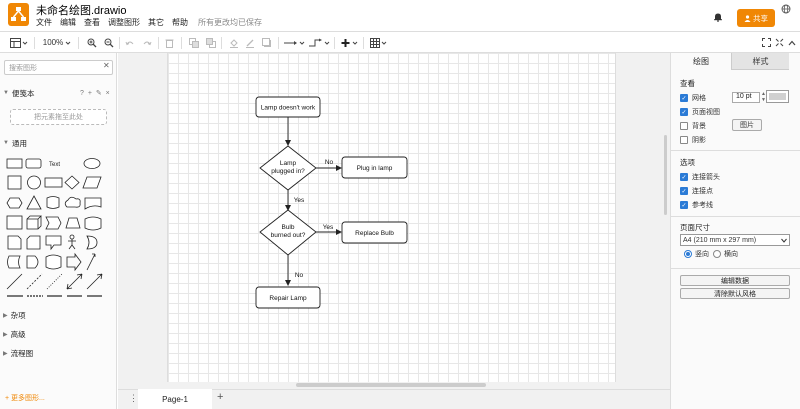 The width and height of the screenshot is (800, 409). What do you see at coordinates (329, 162) in the screenshot?
I see `edge-label-no-1: No` at bounding box center [329, 162].